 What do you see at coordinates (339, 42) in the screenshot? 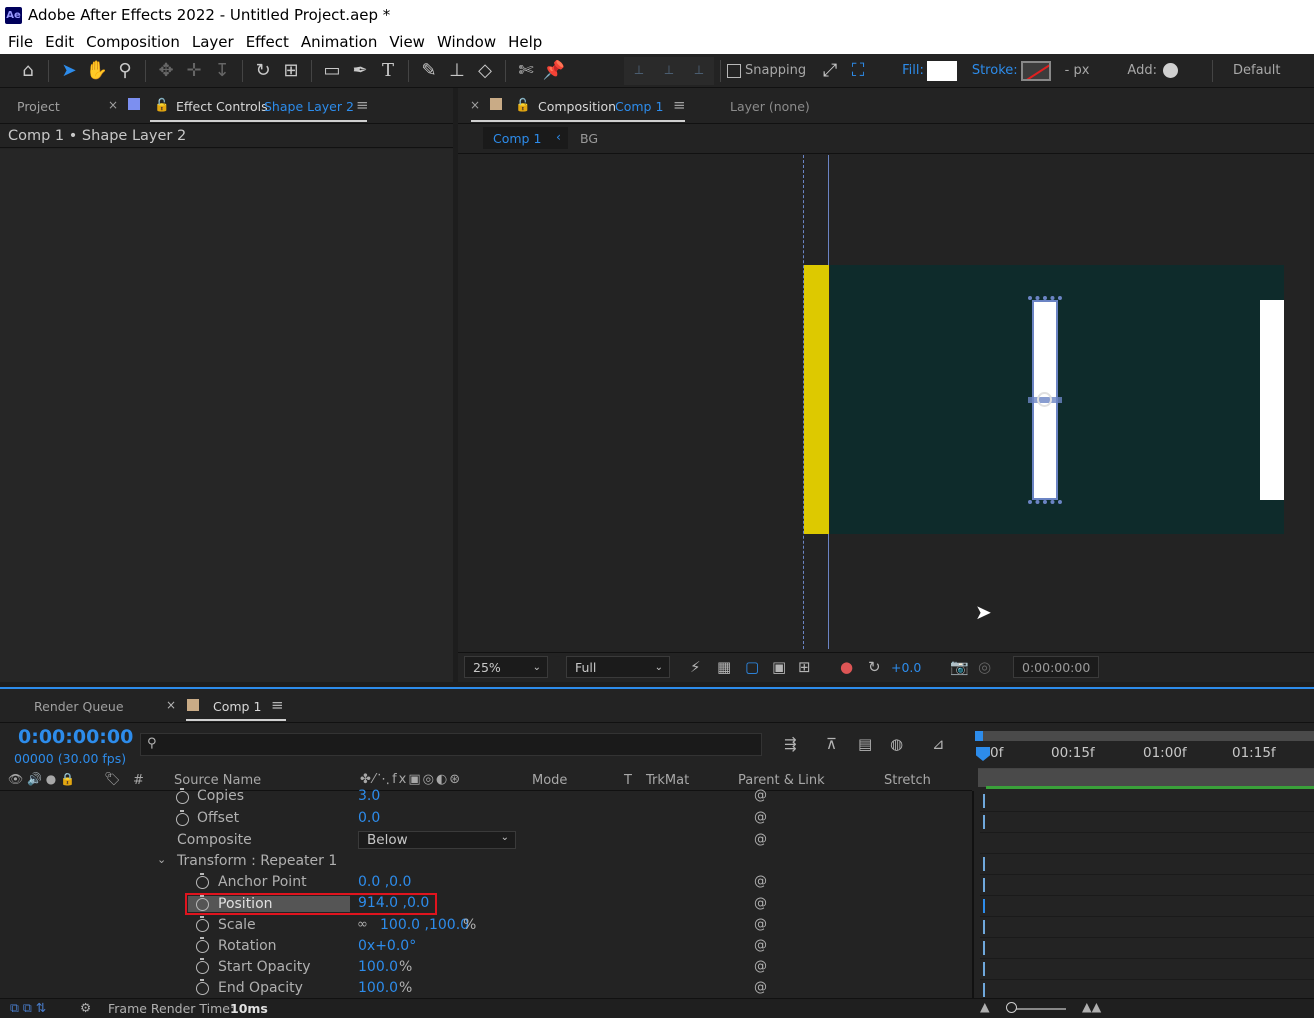
I see `menu-animation: Animation` at bounding box center [339, 42].